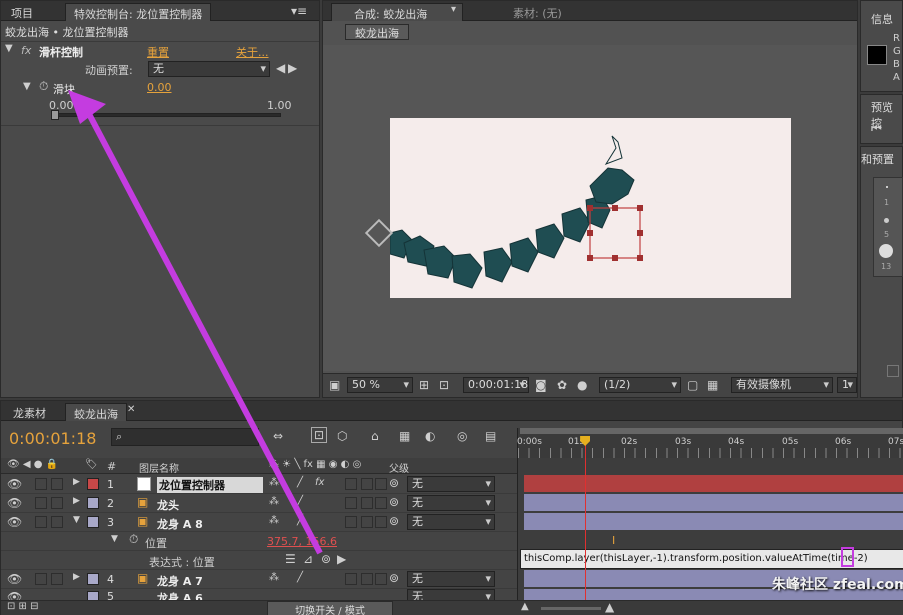  I want to click on layer-search-input: ⌕, so click(185, 437).